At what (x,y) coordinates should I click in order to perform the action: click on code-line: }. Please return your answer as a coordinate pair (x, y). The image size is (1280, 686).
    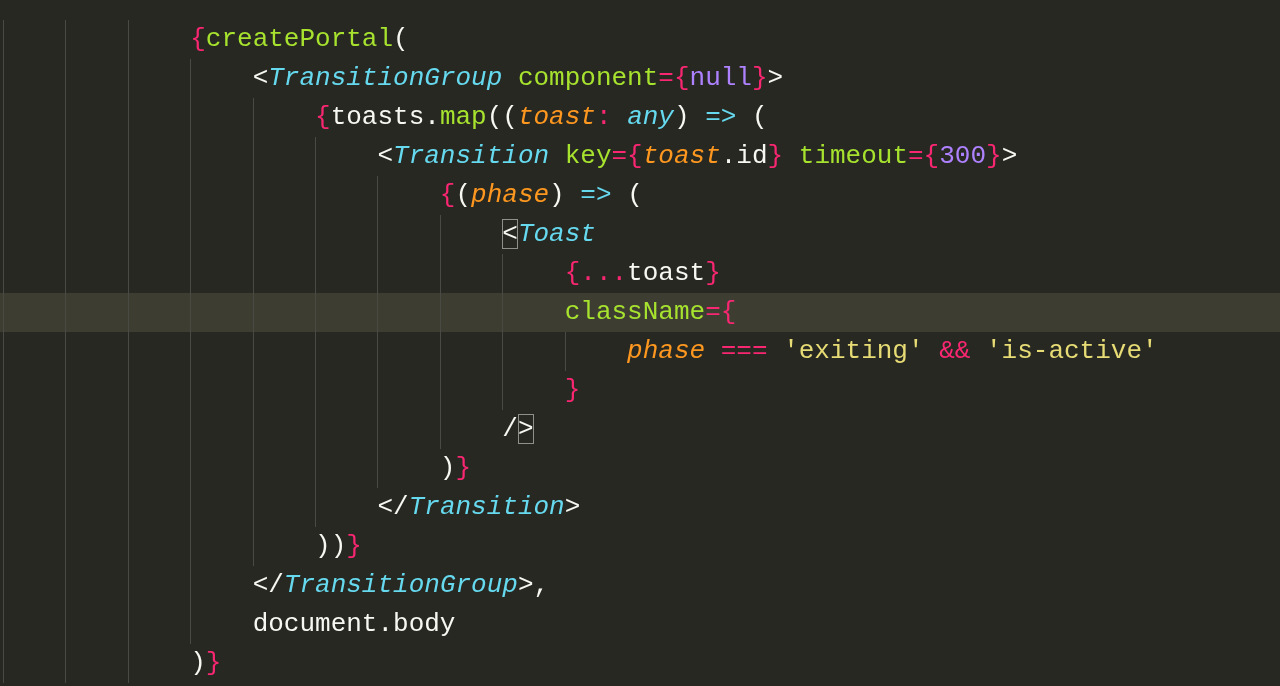
    Looking at the image, I should click on (572, 390).